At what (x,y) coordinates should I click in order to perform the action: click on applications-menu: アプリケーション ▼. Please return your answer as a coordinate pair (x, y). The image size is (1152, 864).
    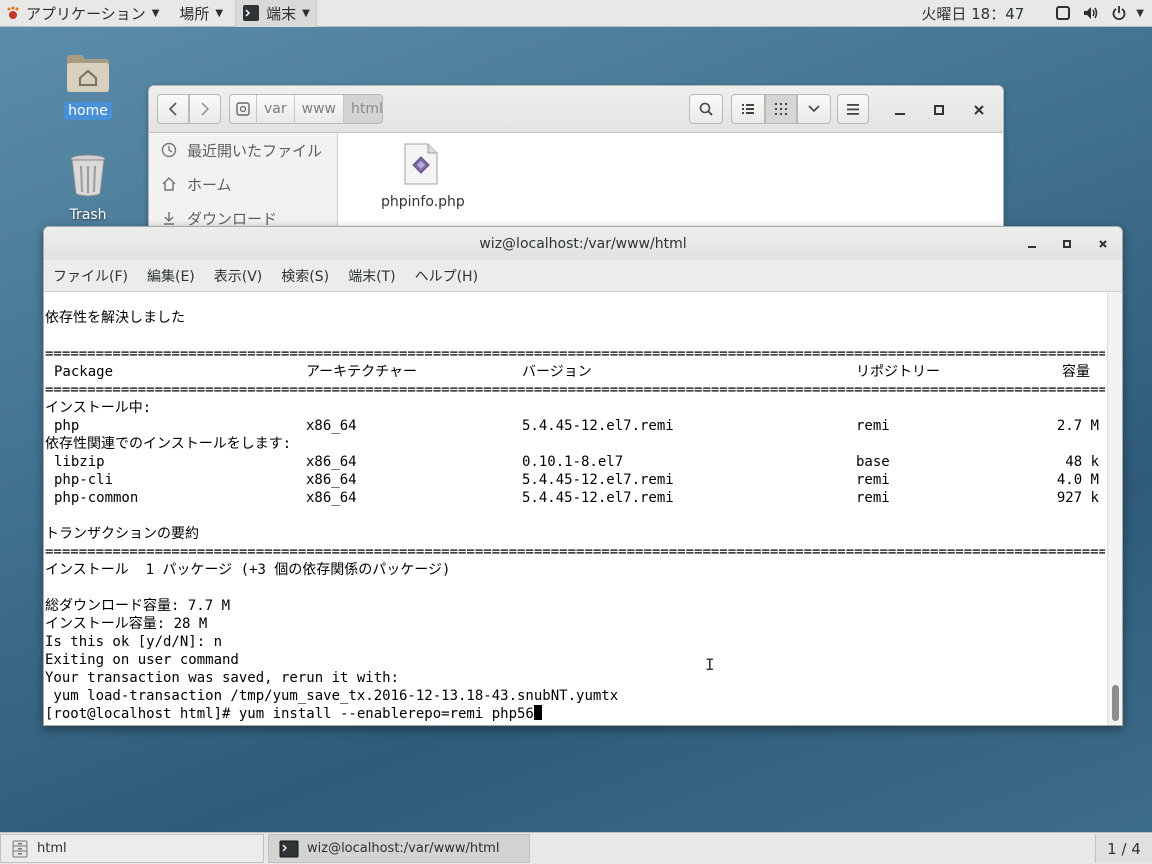
    Looking at the image, I should click on (82, 13).